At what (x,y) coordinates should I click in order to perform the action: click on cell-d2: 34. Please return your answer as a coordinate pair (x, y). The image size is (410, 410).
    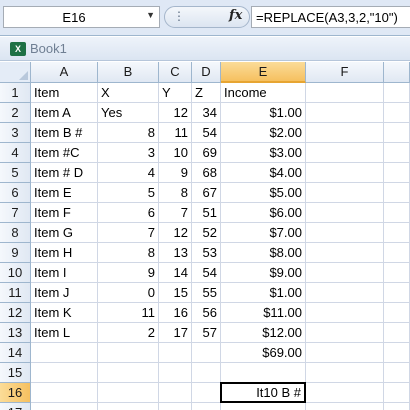
    Looking at the image, I should click on (206, 113).